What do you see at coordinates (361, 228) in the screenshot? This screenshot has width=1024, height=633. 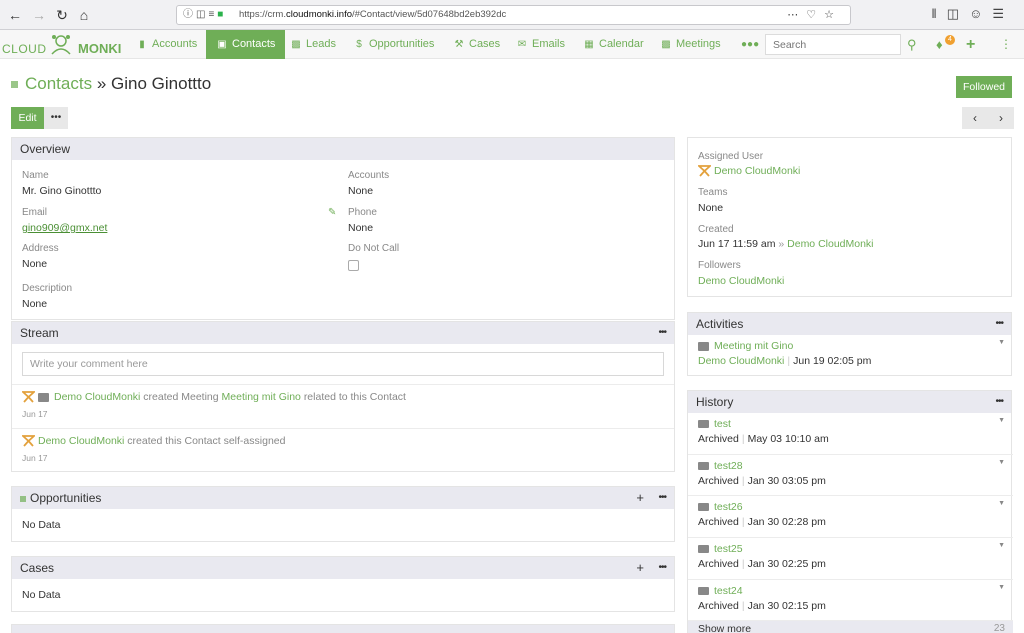 I see `phone-value: None` at bounding box center [361, 228].